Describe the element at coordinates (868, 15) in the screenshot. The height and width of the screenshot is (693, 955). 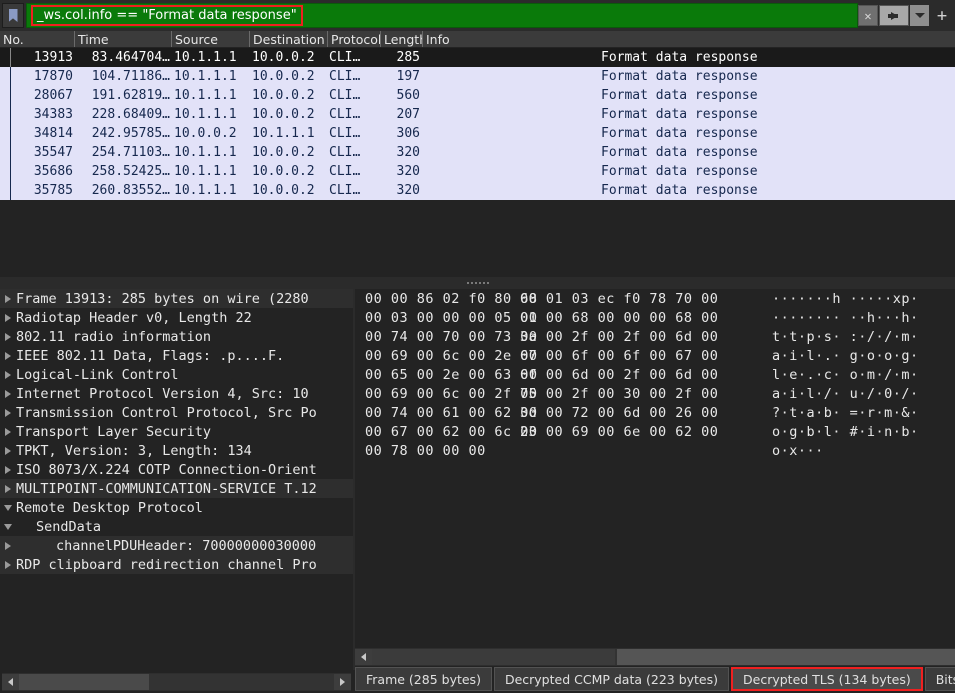
I see `clear-filter-button: ✕` at that location.